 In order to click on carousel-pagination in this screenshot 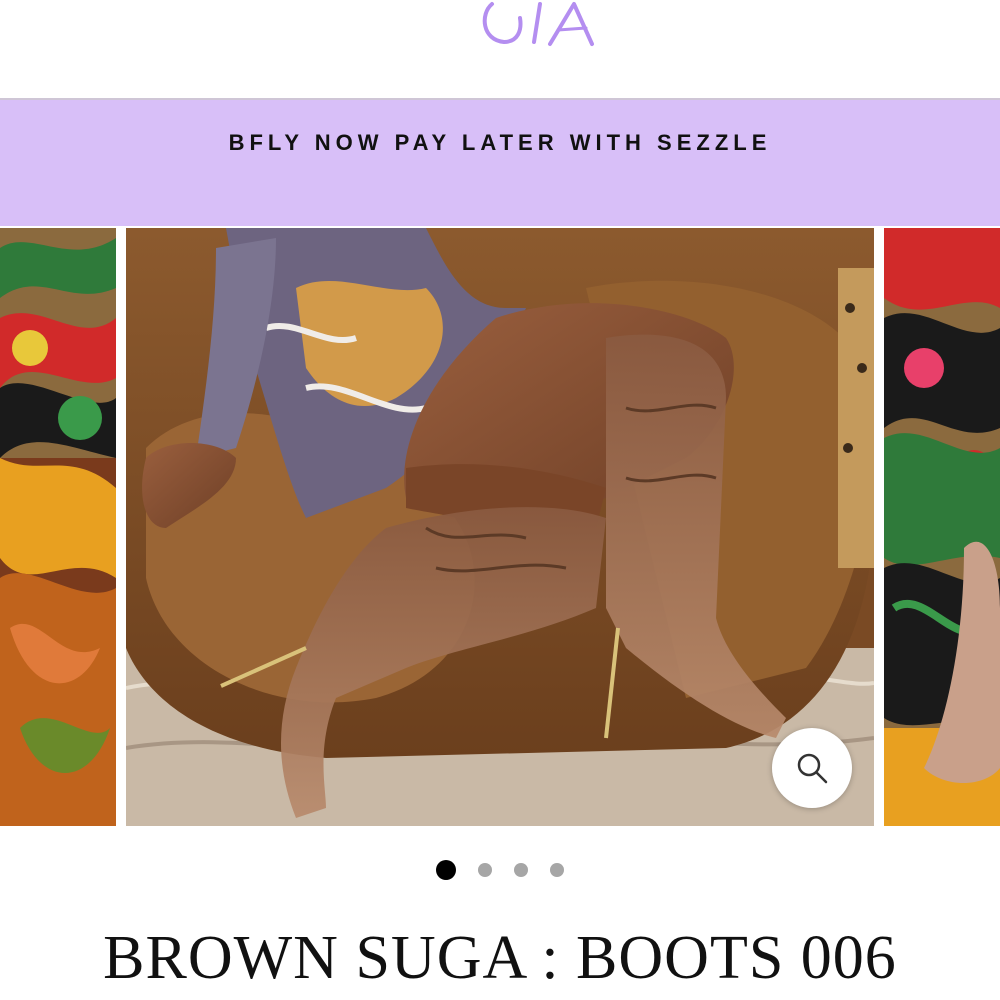, I will do `click(500, 870)`.